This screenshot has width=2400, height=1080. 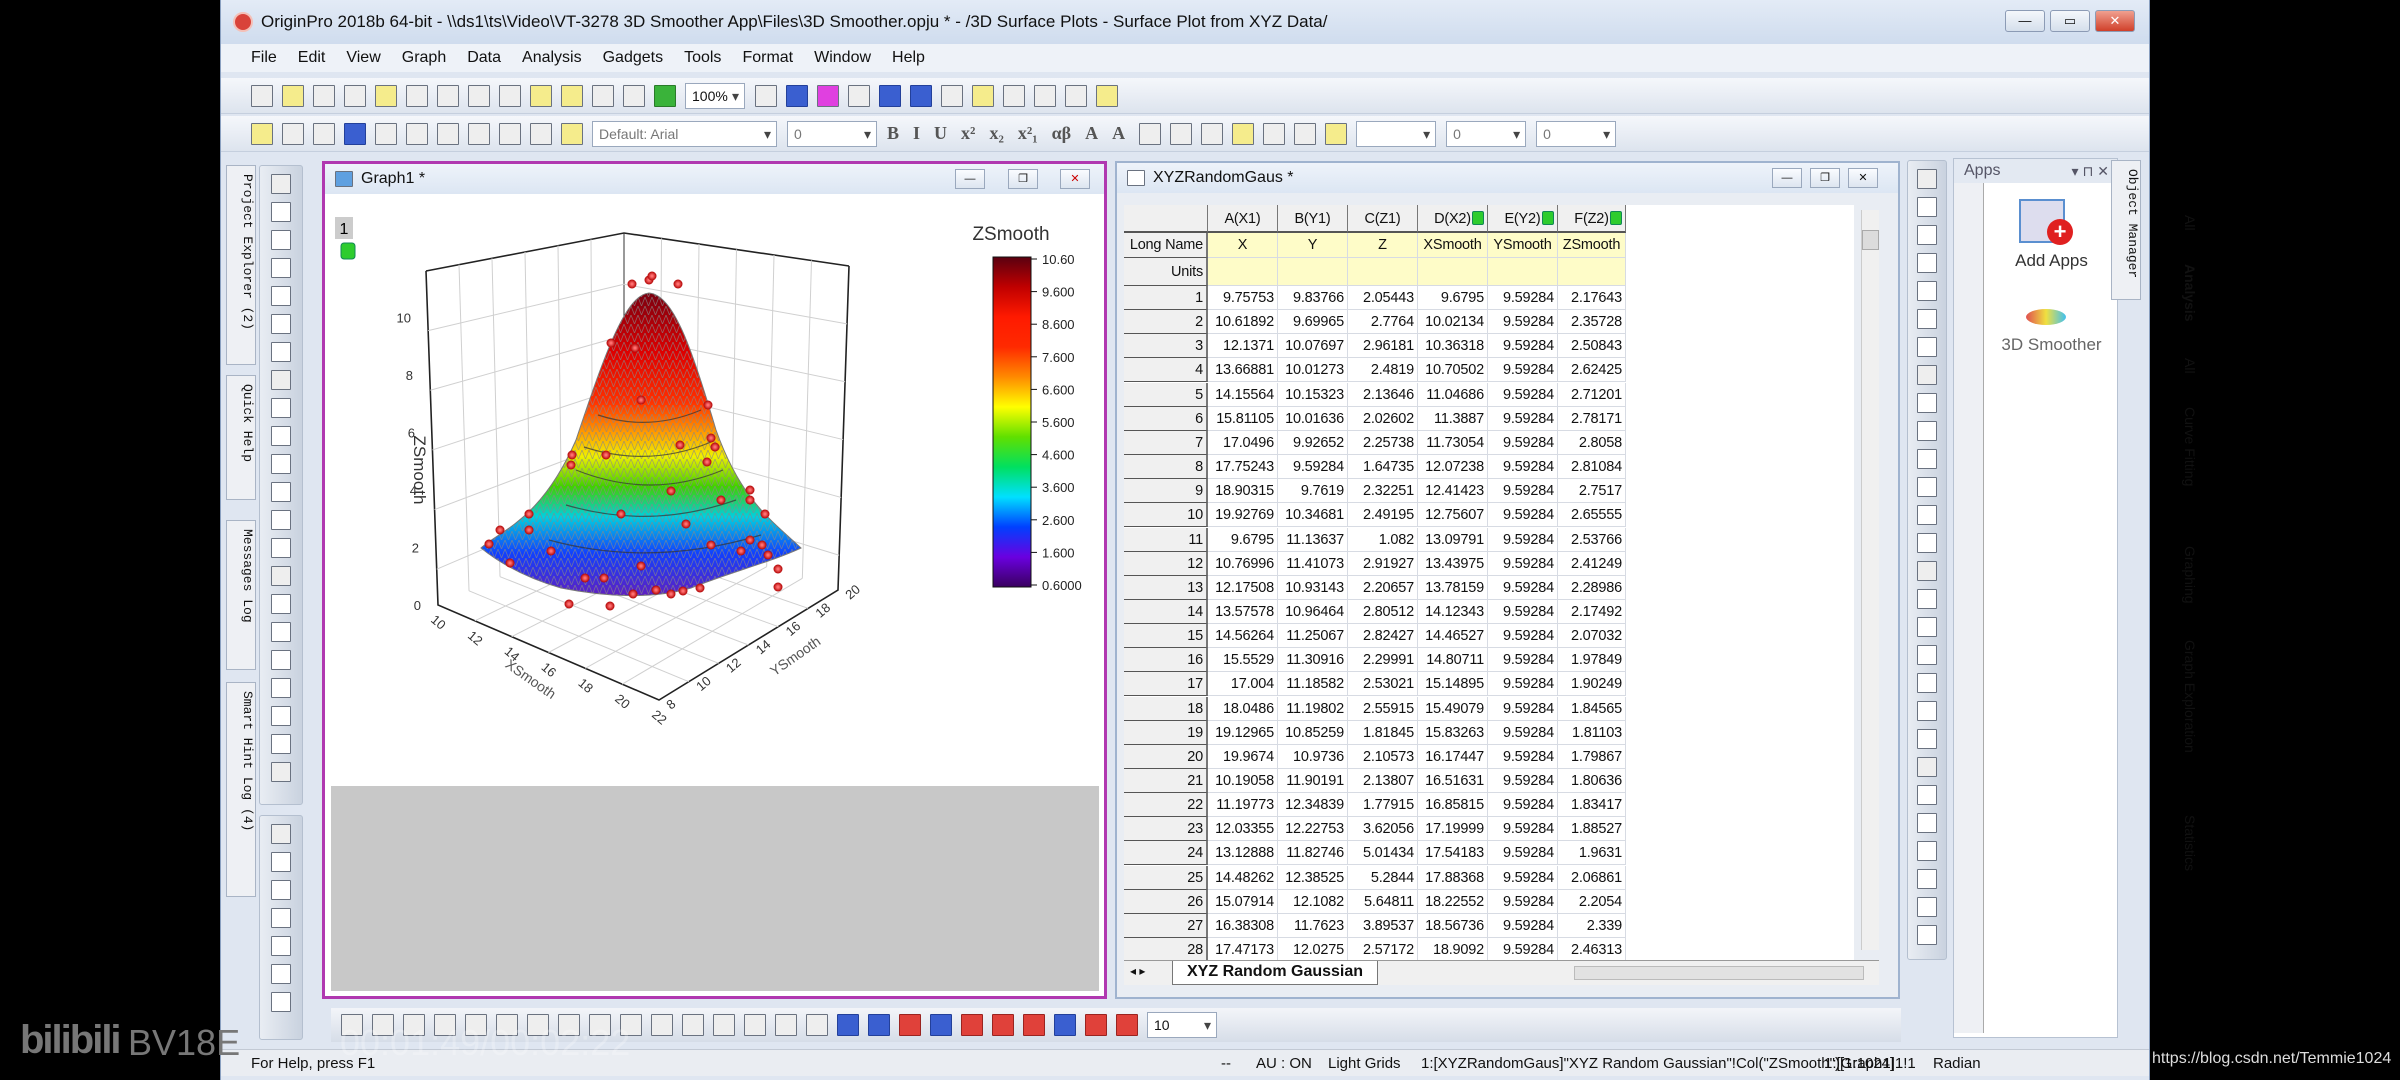 What do you see at coordinates (1243, 708) in the screenshot?
I see `table-cell: 18.0486` at bounding box center [1243, 708].